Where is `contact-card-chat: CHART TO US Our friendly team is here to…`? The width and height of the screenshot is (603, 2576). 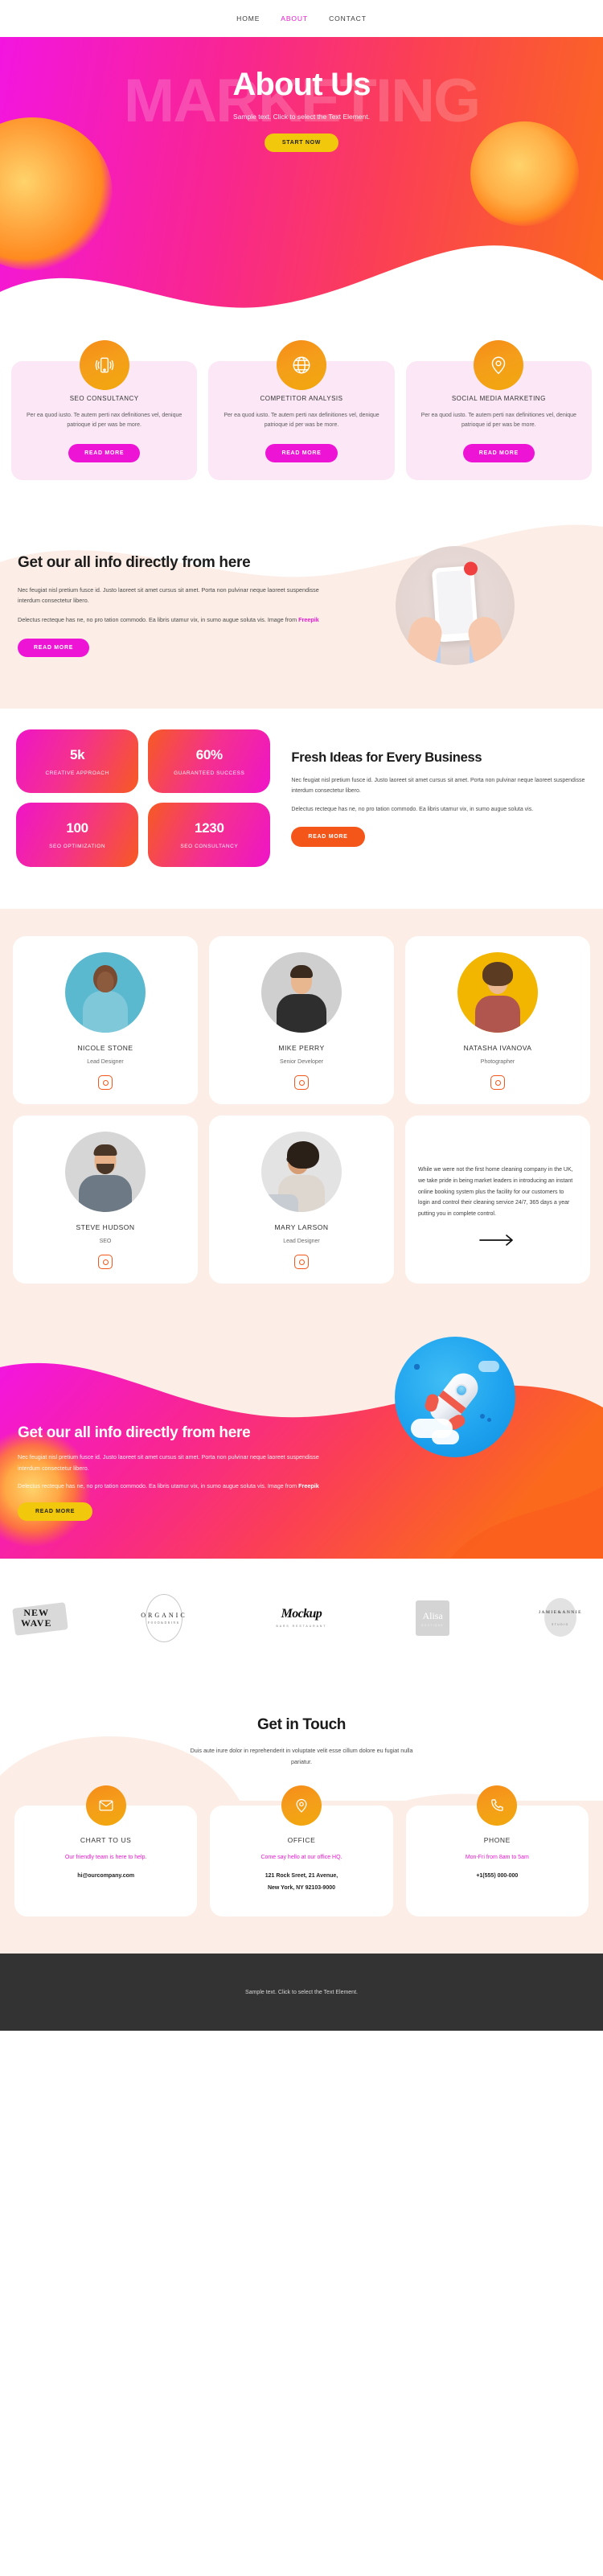 contact-card-chat: CHART TO US Our friendly team is here to… is located at coordinates (106, 1851).